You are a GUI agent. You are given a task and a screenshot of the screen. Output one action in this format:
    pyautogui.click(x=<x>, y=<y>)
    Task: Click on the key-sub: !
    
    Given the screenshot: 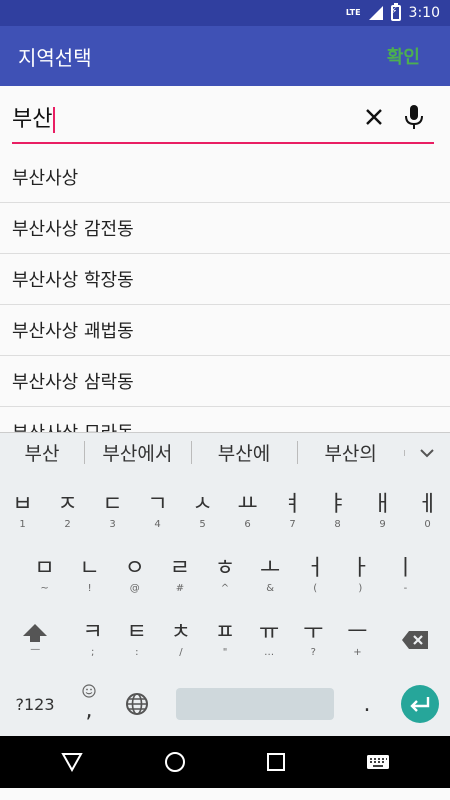 What is the action you would take?
    pyautogui.click(x=89, y=588)
    